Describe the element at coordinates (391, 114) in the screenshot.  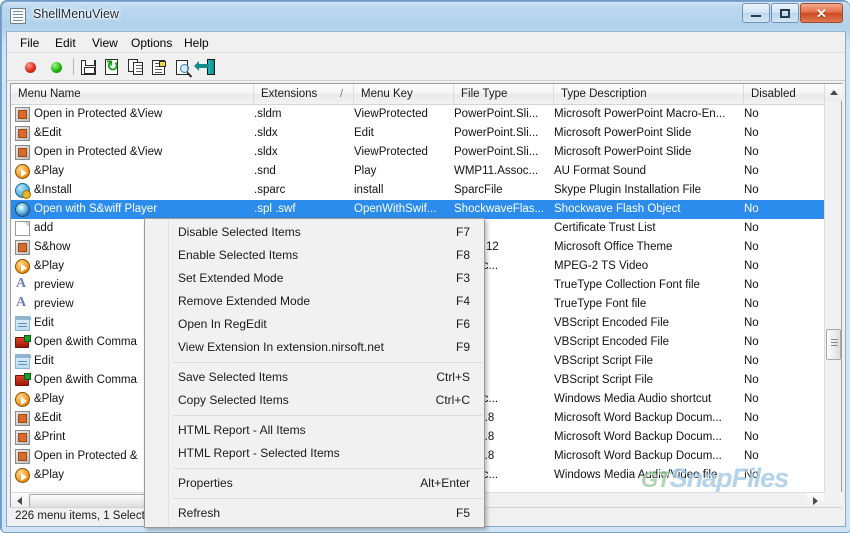
I see `cell-menu-key: ViewProtected` at that location.